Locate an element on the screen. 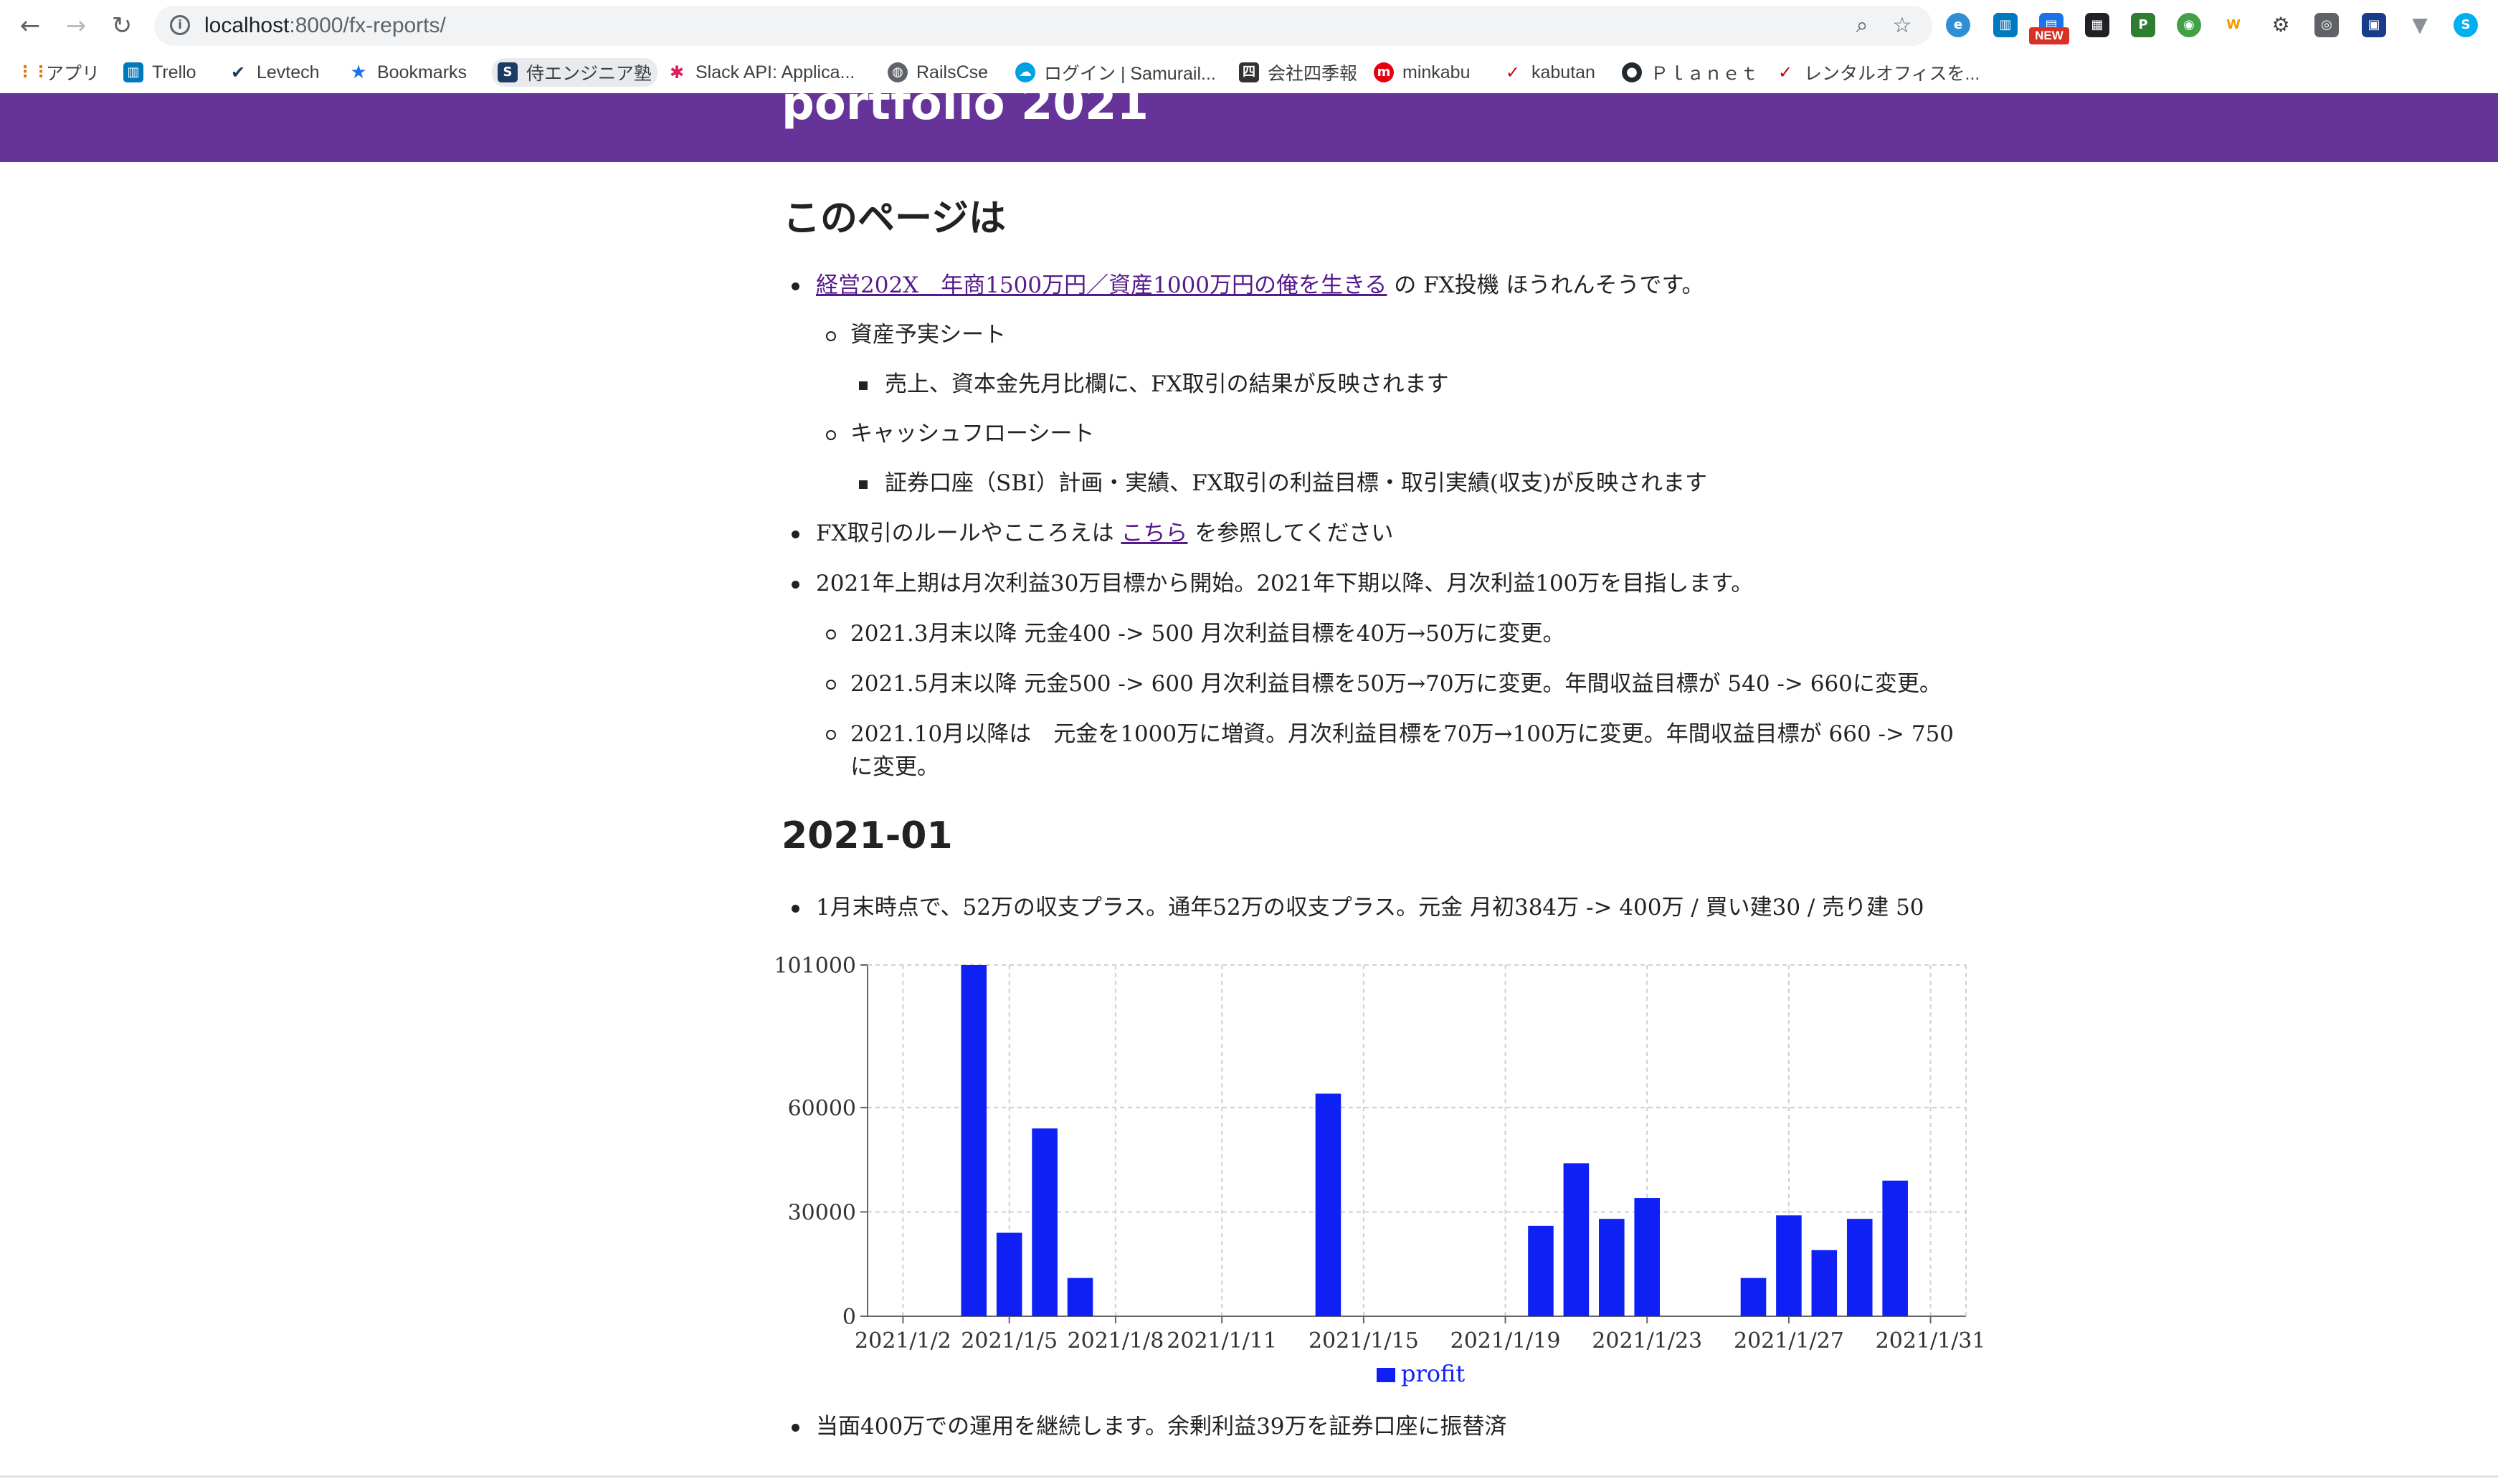 This screenshot has height=1484, width=2498. extension-p-icon: P is located at coordinates (2143, 25).